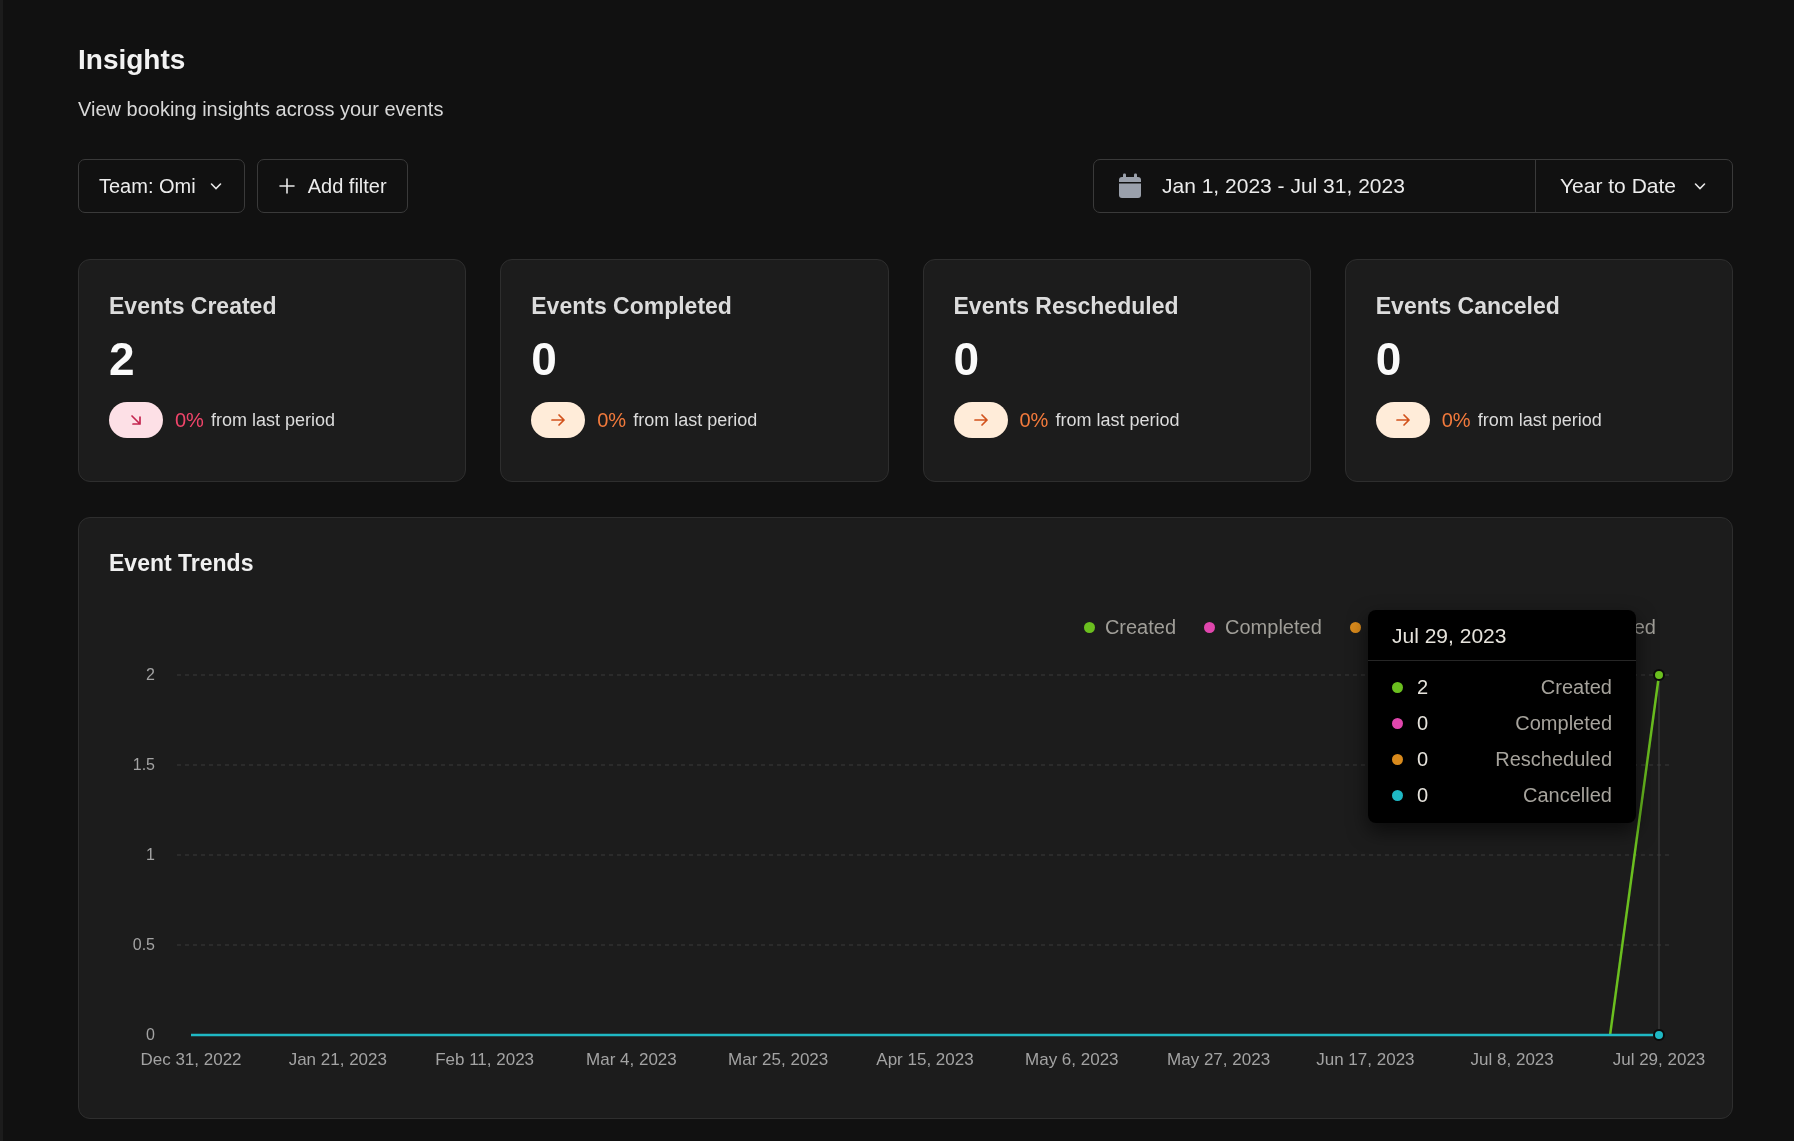  I want to click on plus-icon, so click(286, 186).